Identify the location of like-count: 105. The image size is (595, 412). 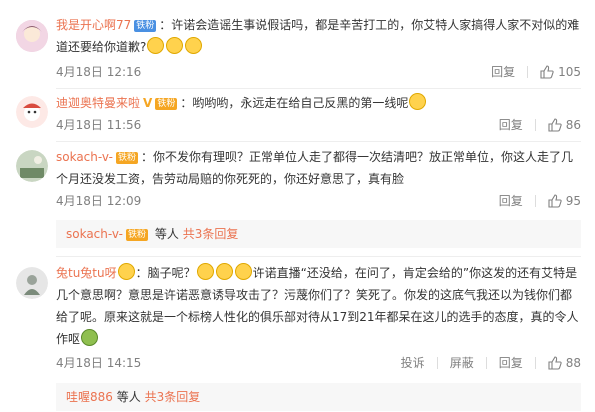
(569, 72).